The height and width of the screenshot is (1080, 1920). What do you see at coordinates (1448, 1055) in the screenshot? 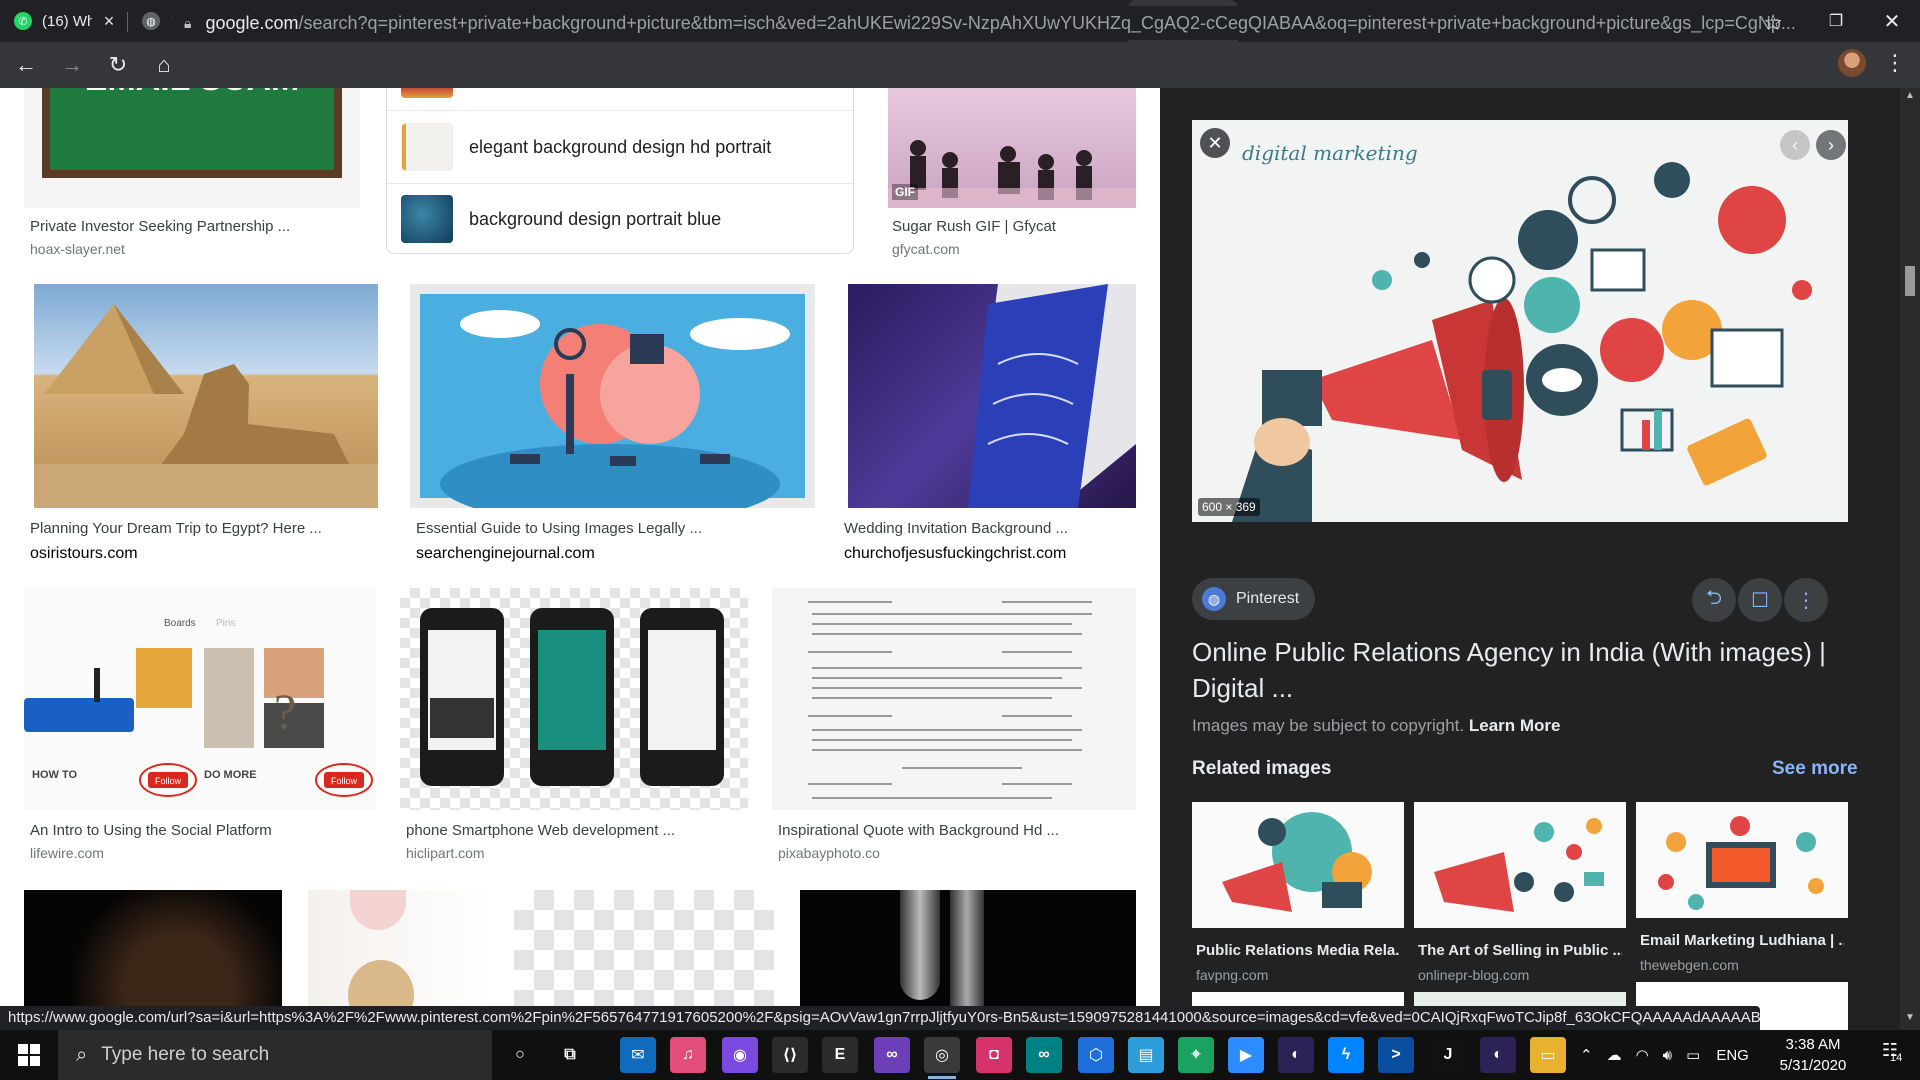
I see `jetbrains-icon: J` at bounding box center [1448, 1055].